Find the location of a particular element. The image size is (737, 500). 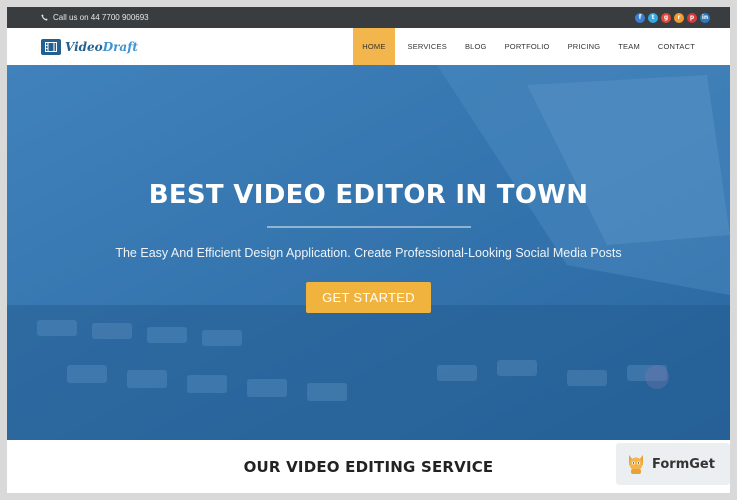

cat-mascot-icon is located at coordinates (636, 464).